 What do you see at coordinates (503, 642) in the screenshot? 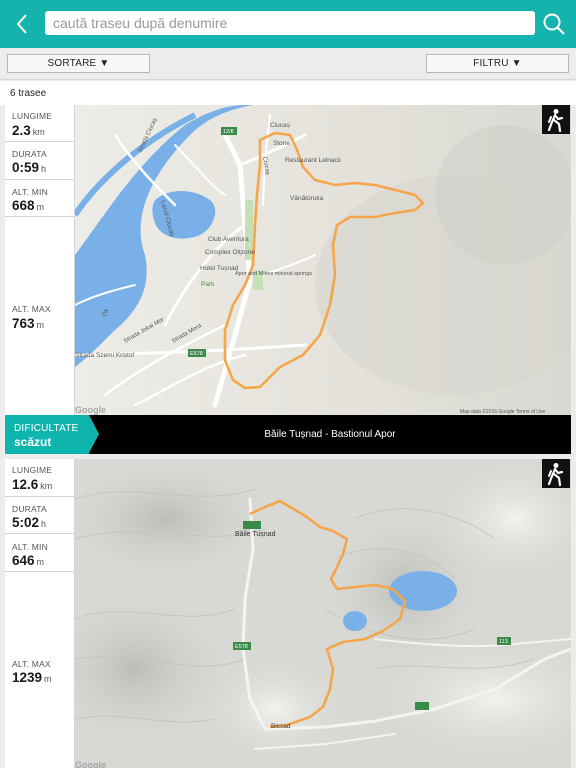
I see `road-shield: 113` at bounding box center [503, 642].